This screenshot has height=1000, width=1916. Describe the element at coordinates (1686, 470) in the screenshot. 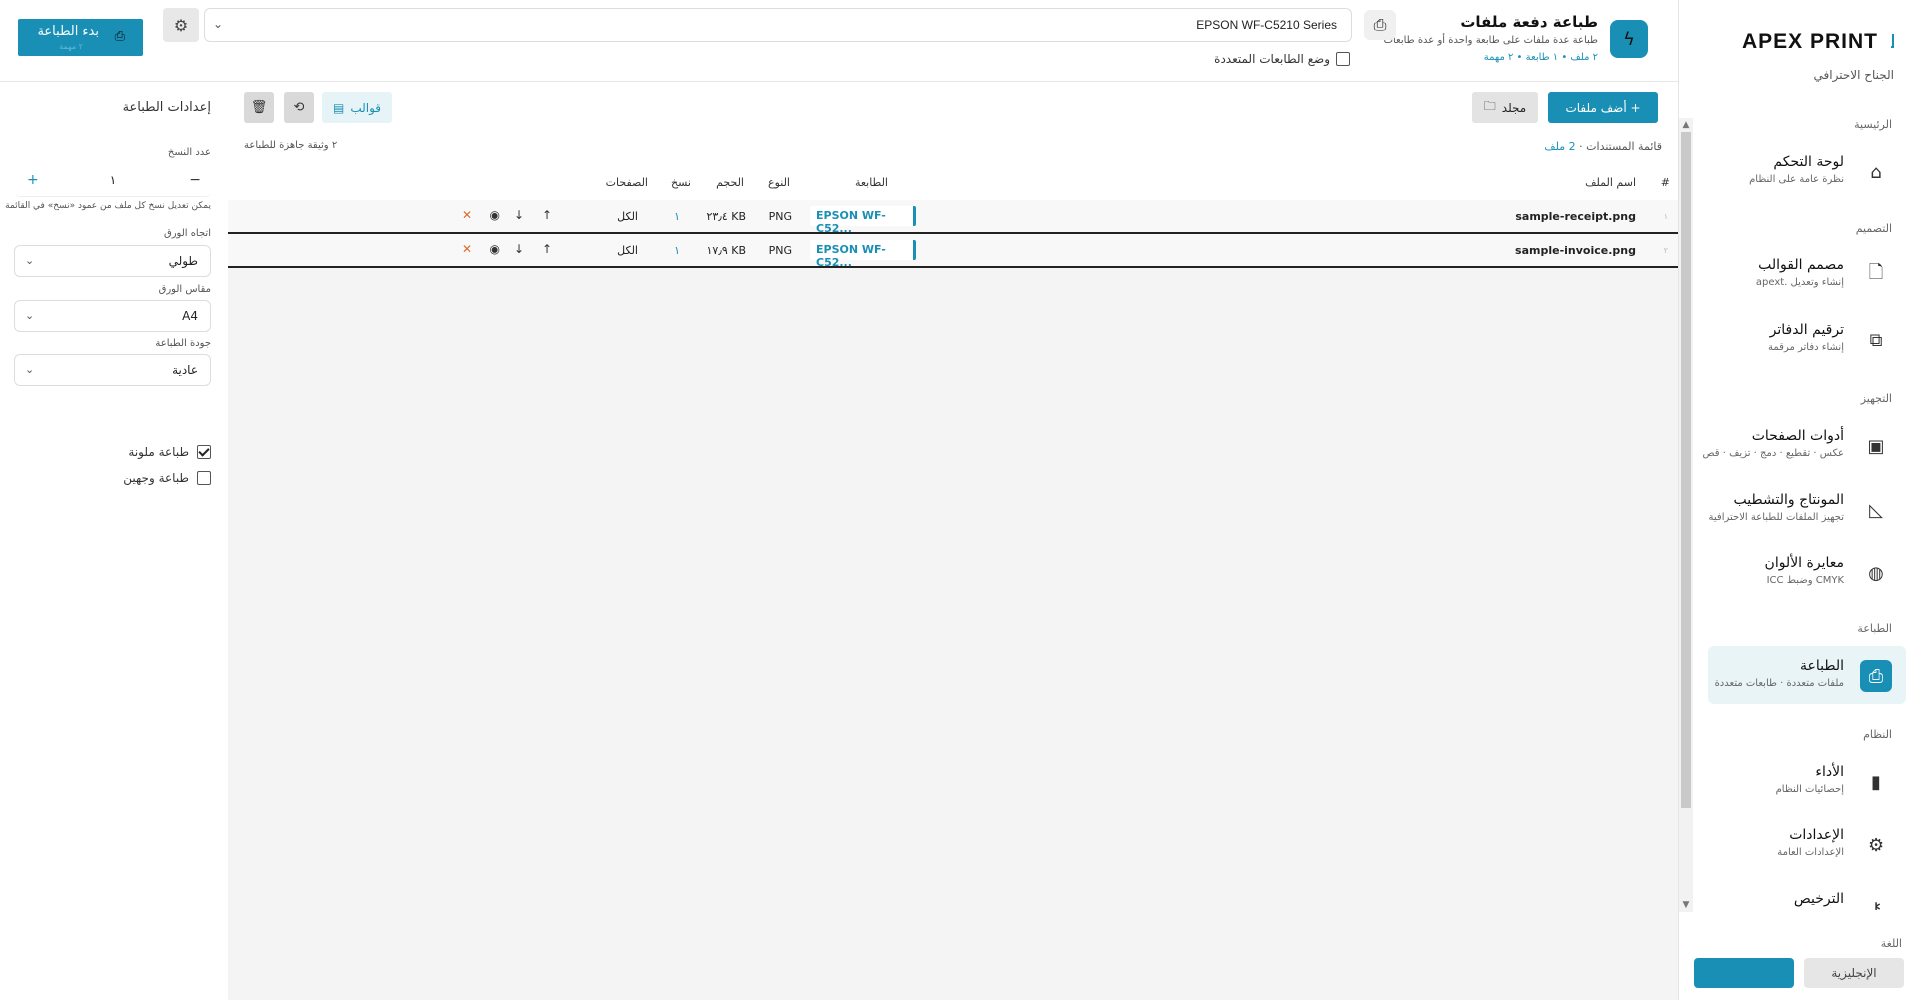

I see `scrollbar-thumb` at that location.